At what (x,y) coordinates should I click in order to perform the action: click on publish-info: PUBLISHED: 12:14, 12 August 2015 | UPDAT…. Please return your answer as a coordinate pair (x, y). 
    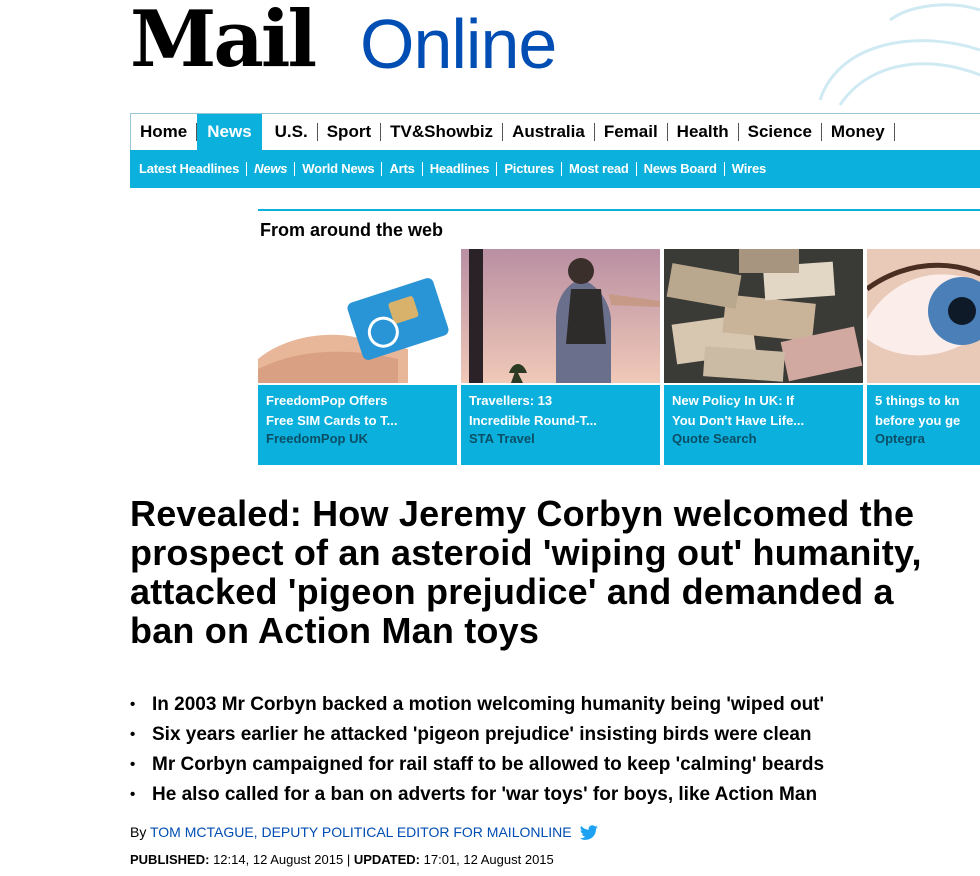
    Looking at the image, I should click on (342, 859).